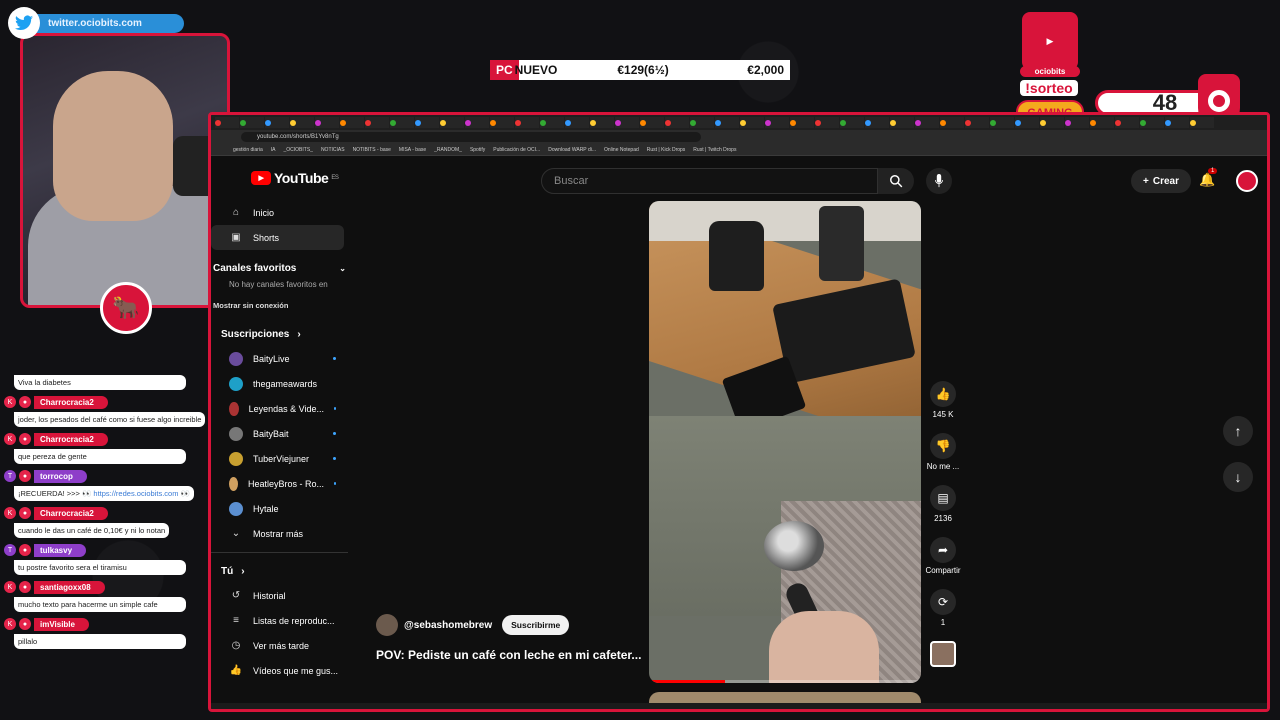  What do you see at coordinates (283, 358) in the screenshot?
I see `sidebar-item-subscription: BaityLive` at bounding box center [283, 358].